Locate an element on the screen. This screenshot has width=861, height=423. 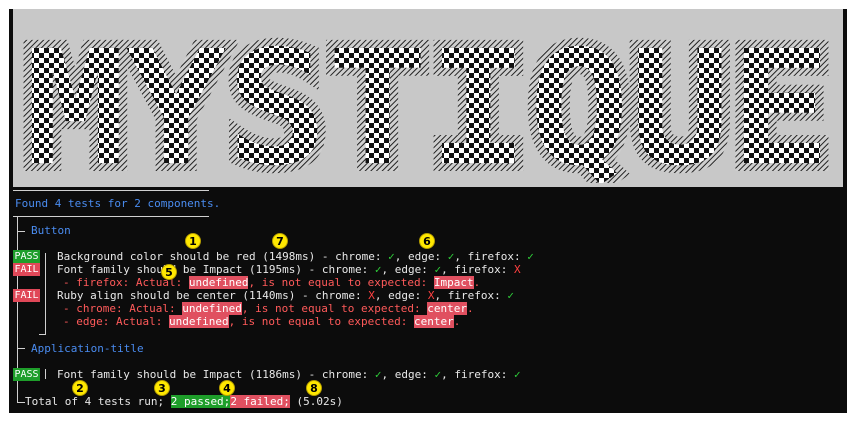
annotation-marker: 7 is located at coordinates (280, 241).